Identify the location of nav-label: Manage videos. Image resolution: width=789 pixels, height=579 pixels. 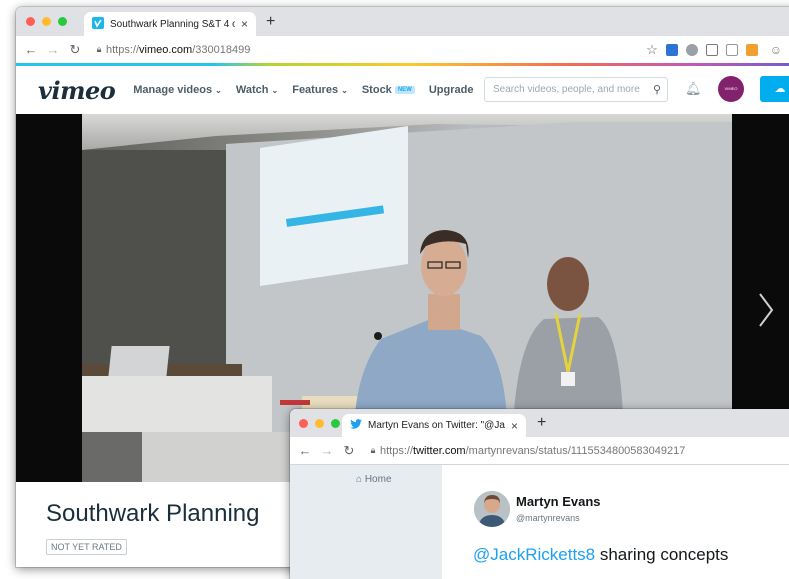
(173, 90).